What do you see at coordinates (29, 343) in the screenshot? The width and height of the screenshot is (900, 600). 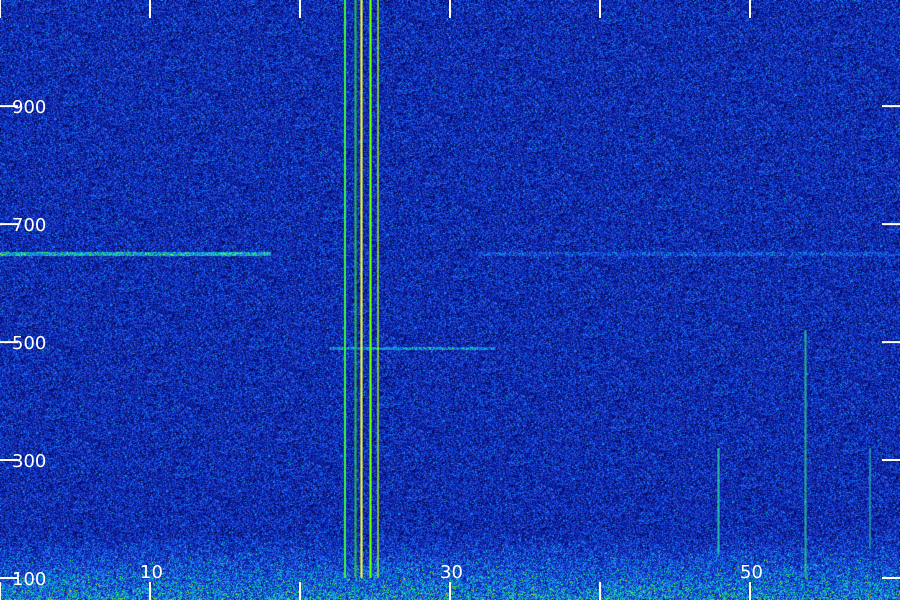 I see `y-tick-label-2: 500` at bounding box center [29, 343].